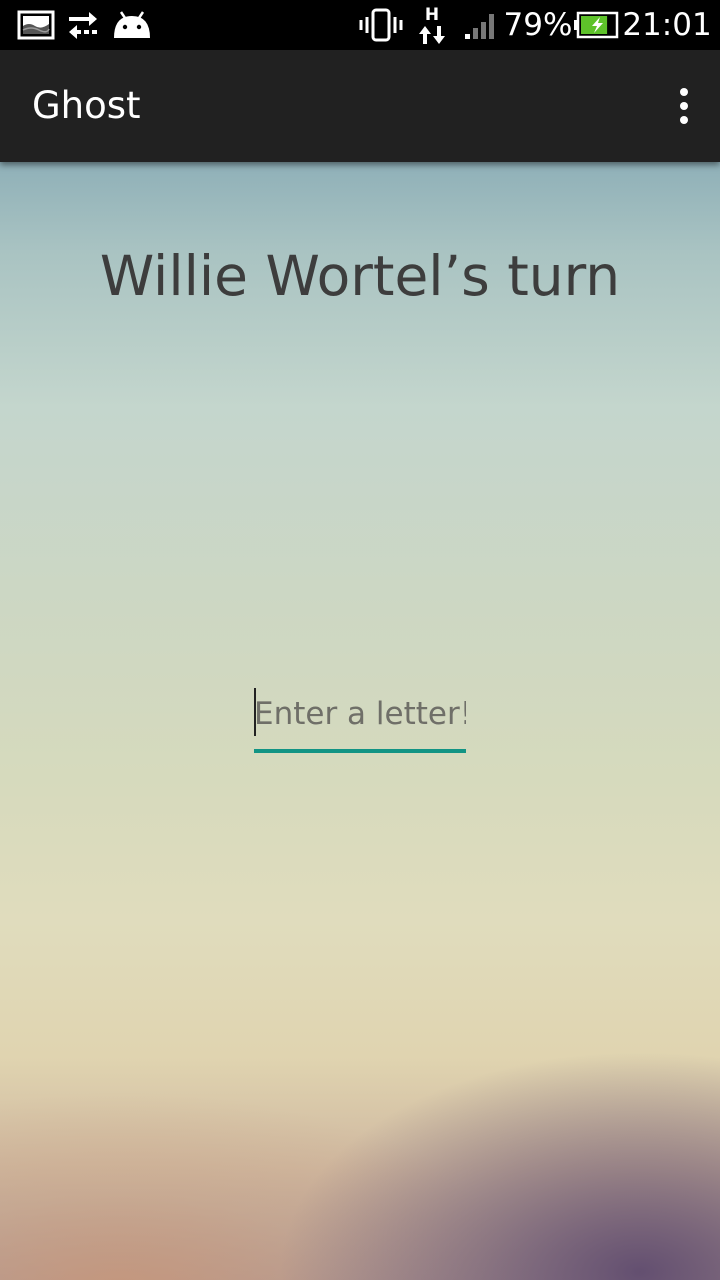 Image resolution: width=720 pixels, height=1280 pixels. I want to click on network-type-label: H, so click(432, 14).